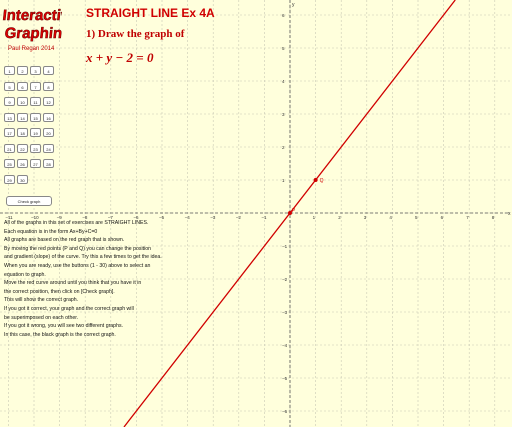 This screenshot has height=427, width=512. I want to click on point-q, so click(315, 180).